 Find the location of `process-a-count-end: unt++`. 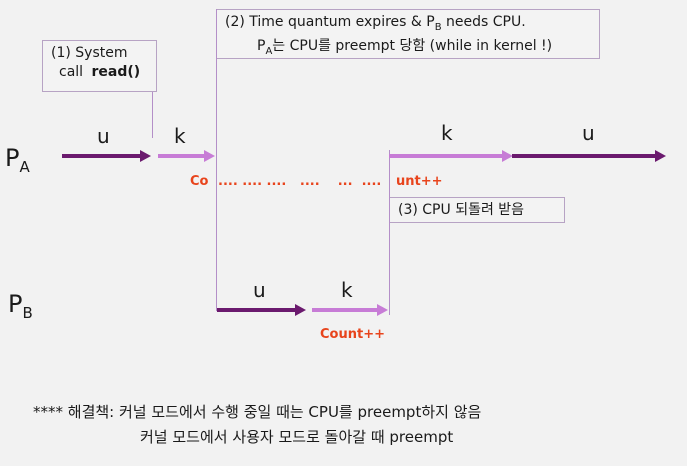

process-a-count-end: unt++ is located at coordinates (419, 181).